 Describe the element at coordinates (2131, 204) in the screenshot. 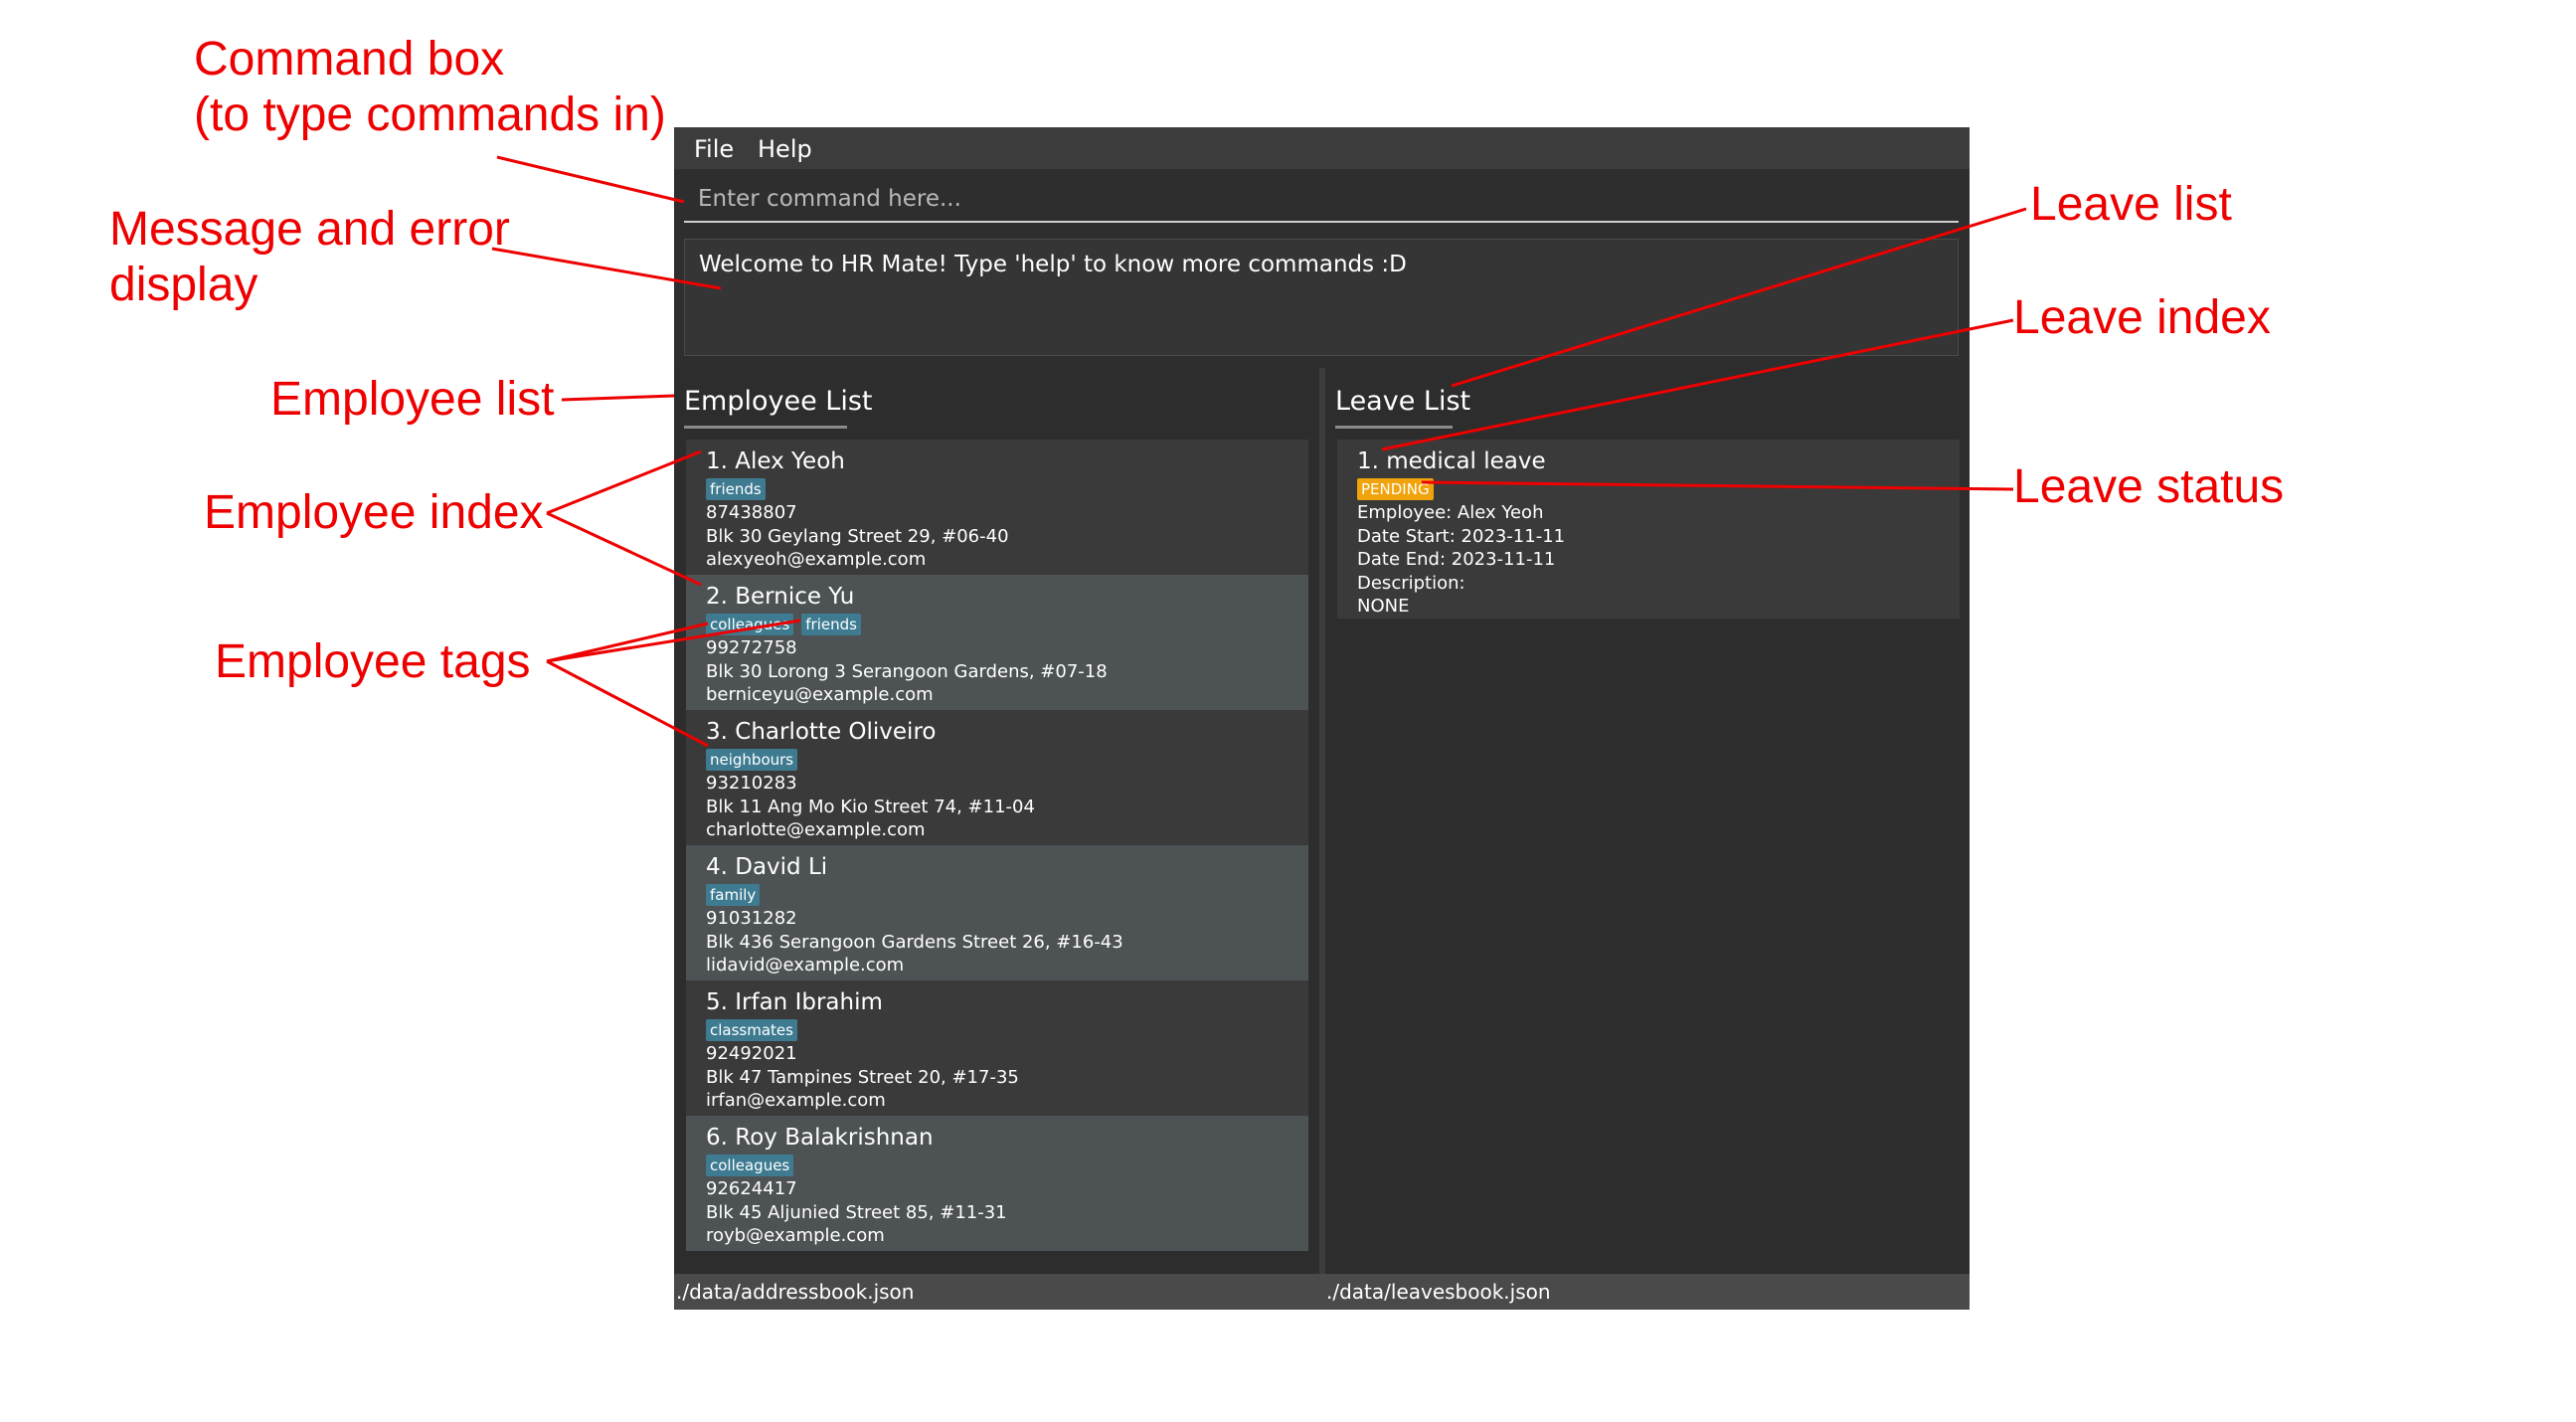

I see `annotation-leave-list: Leave list` at that location.